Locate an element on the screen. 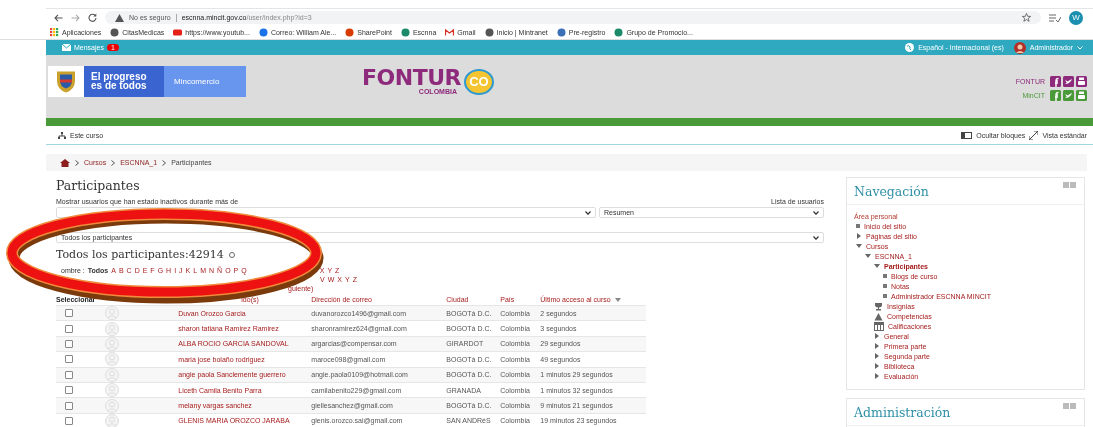 The height and width of the screenshot is (427, 1093). sort-caret-icon is located at coordinates (617, 300).